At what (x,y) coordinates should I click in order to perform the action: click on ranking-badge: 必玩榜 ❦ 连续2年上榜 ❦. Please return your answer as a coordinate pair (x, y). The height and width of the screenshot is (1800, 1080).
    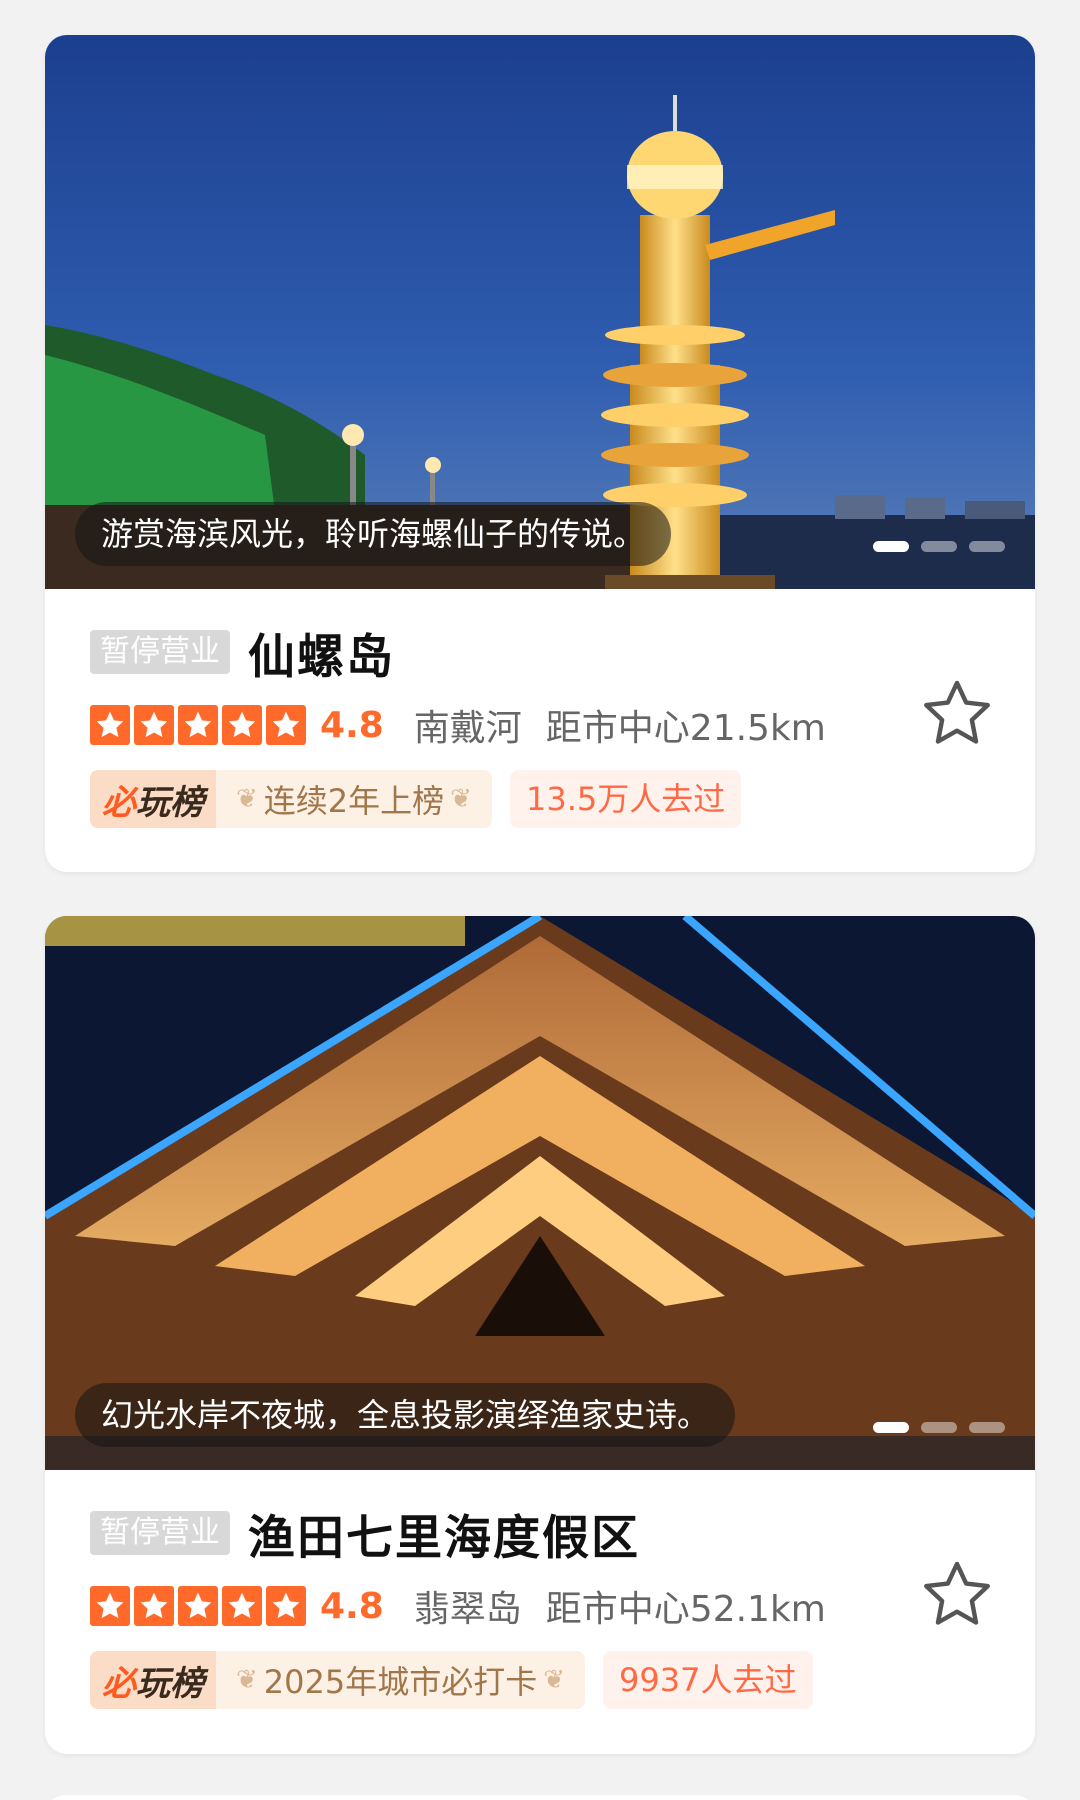
    Looking at the image, I should click on (291, 799).